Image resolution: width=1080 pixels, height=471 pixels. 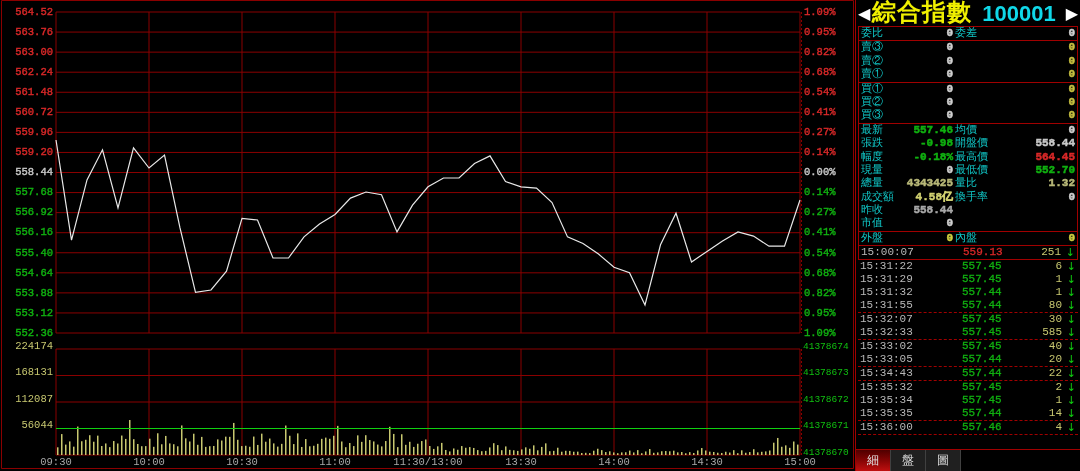 I want to click on price-axis-label: 563.76, so click(x=34, y=31).